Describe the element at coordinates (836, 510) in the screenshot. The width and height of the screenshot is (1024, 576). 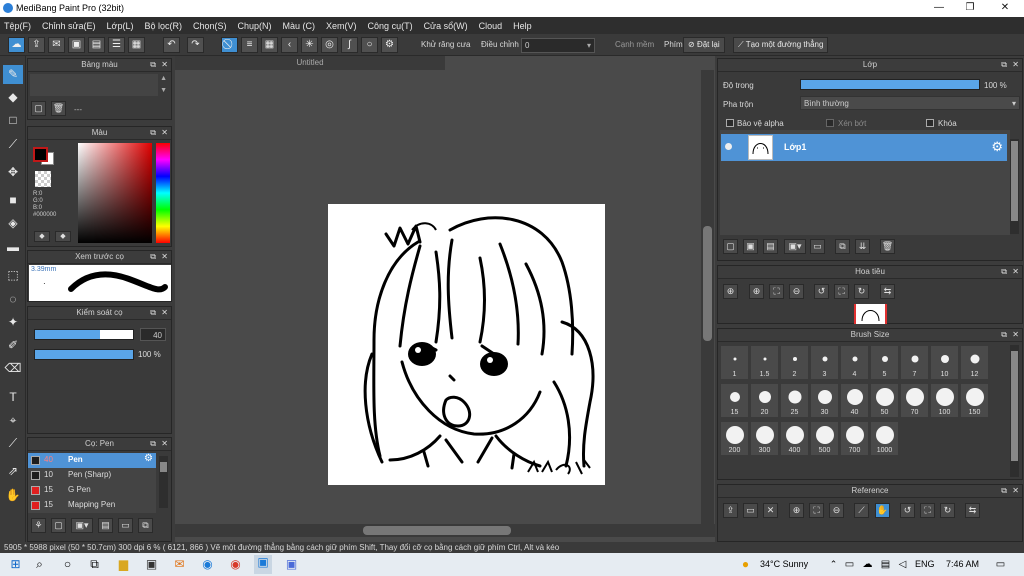
I see `zoom-out-icon: ⊖` at that location.